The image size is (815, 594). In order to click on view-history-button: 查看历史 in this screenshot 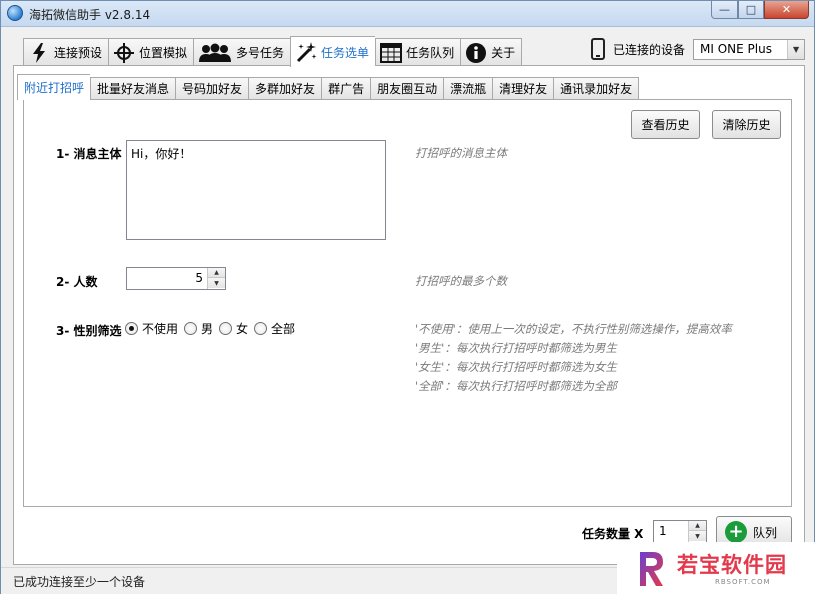, I will do `click(665, 124)`.